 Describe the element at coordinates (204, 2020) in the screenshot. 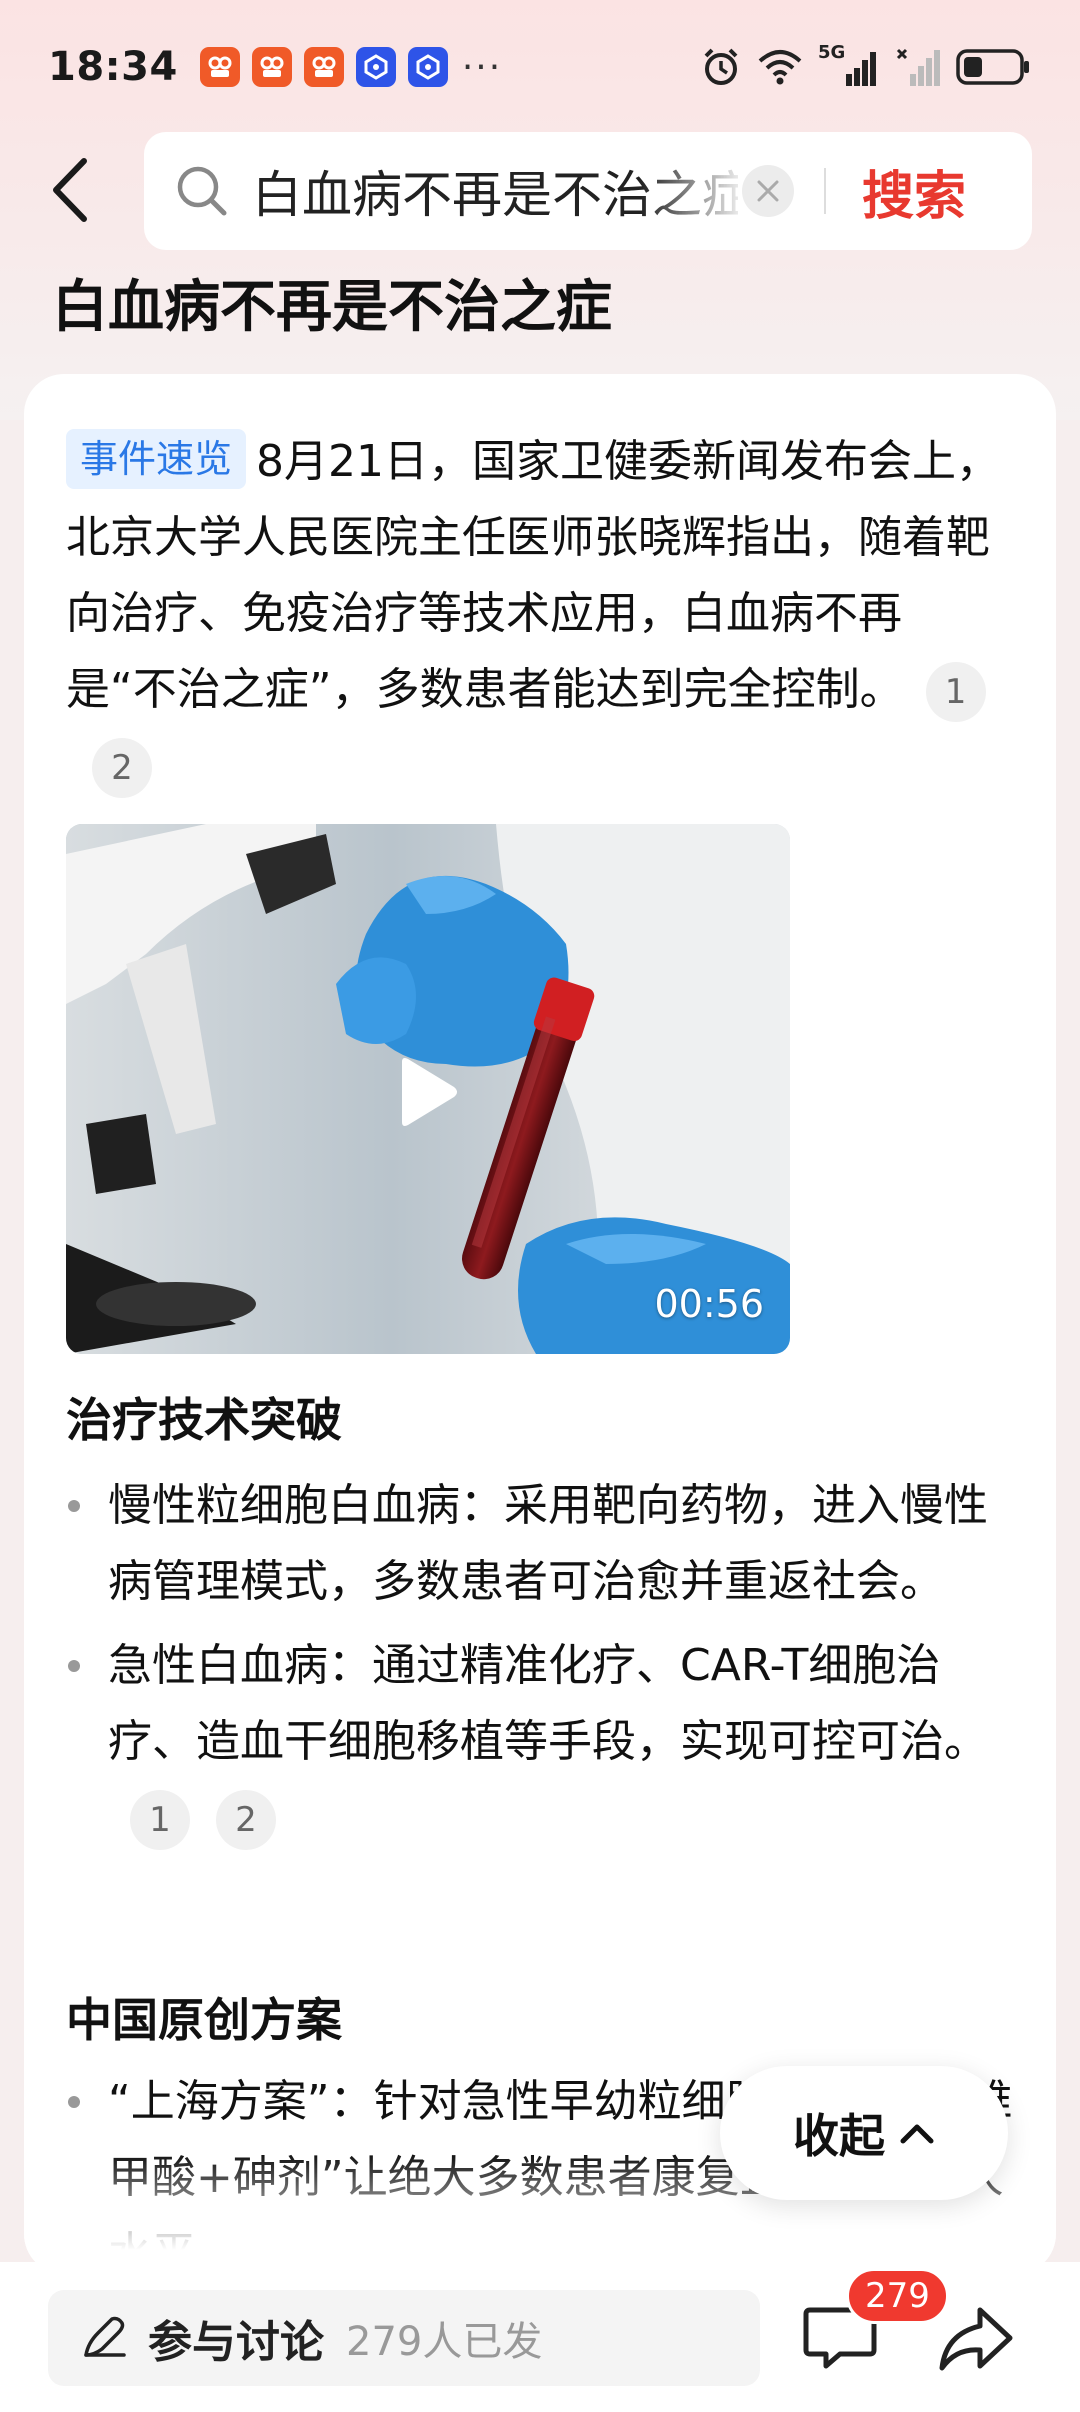

I see `section-heading: 中国原创方案` at that location.